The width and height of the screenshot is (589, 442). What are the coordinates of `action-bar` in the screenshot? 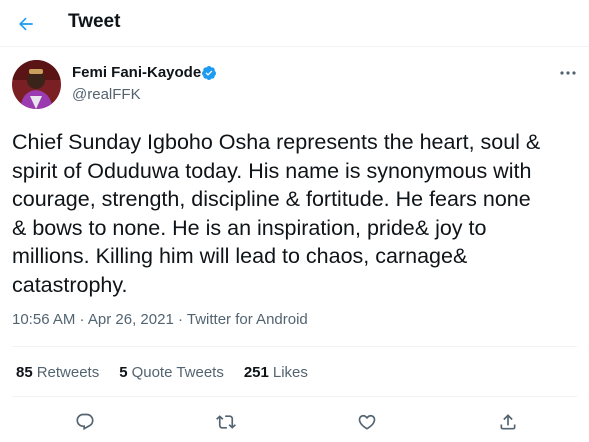 It's located at (294, 423).